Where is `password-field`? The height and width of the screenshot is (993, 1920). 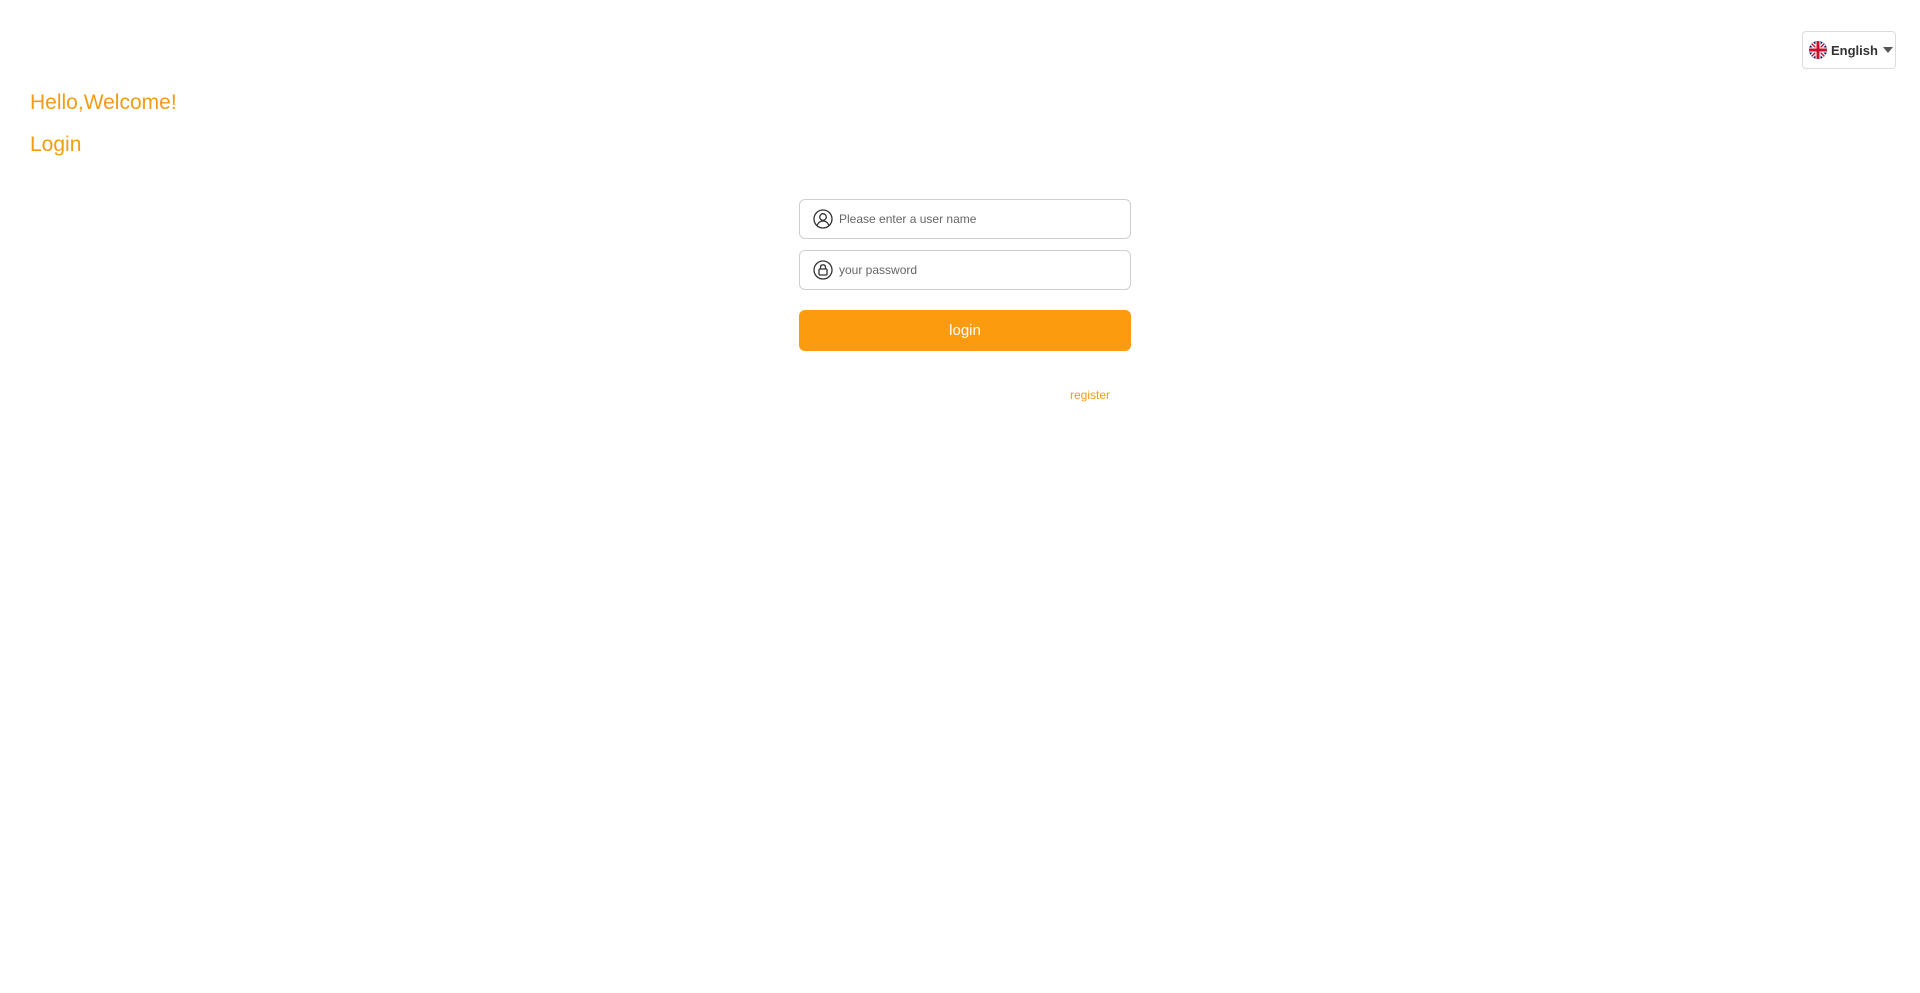
password-field is located at coordinates (965, 270).